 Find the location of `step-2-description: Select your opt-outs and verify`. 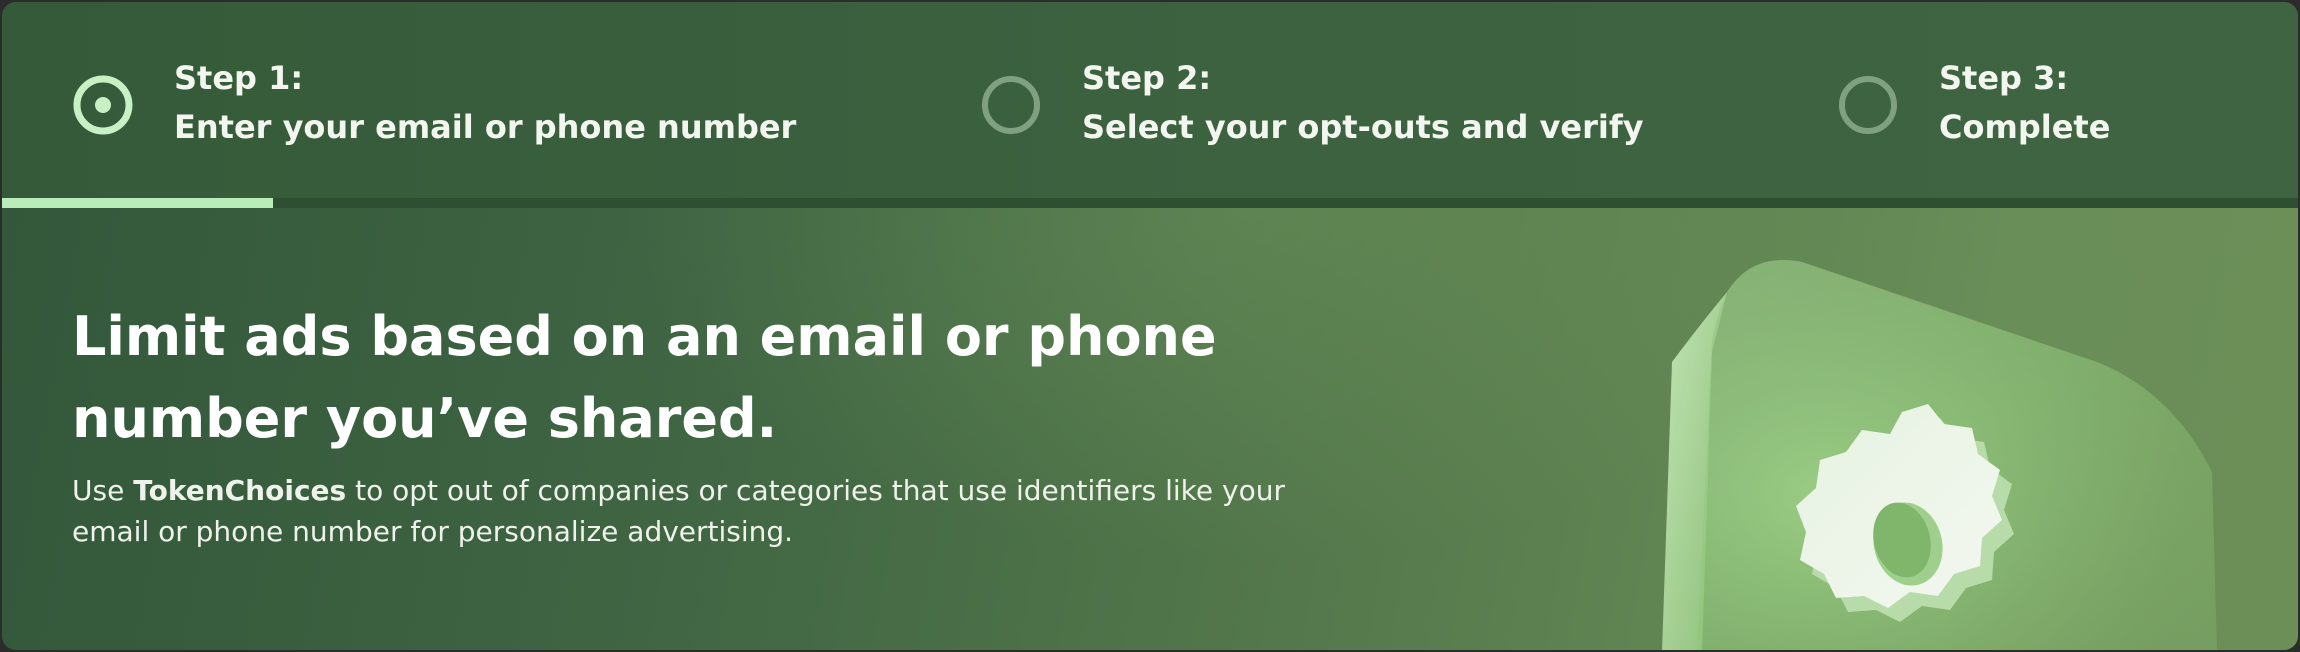

step-2-description: Select your opt-outs and verify is located at coordinates (1363, 127).